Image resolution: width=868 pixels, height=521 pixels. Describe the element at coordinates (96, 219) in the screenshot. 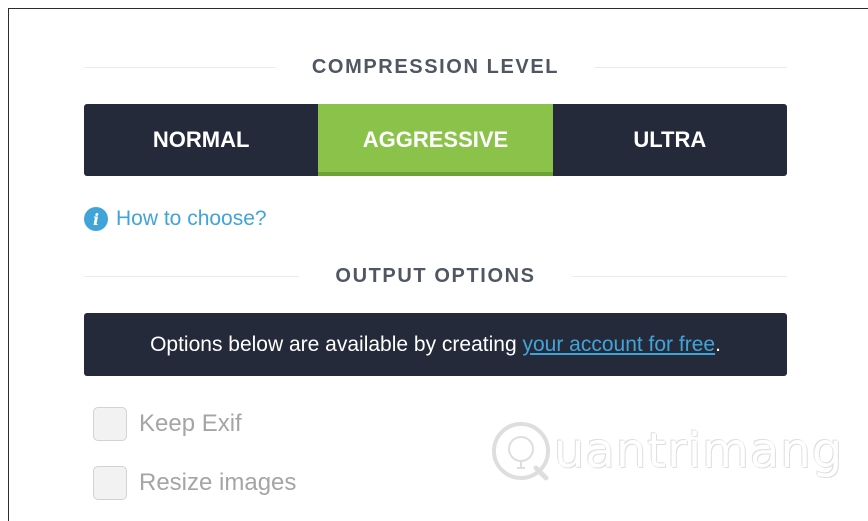

I see `info-icon: i` at that location.